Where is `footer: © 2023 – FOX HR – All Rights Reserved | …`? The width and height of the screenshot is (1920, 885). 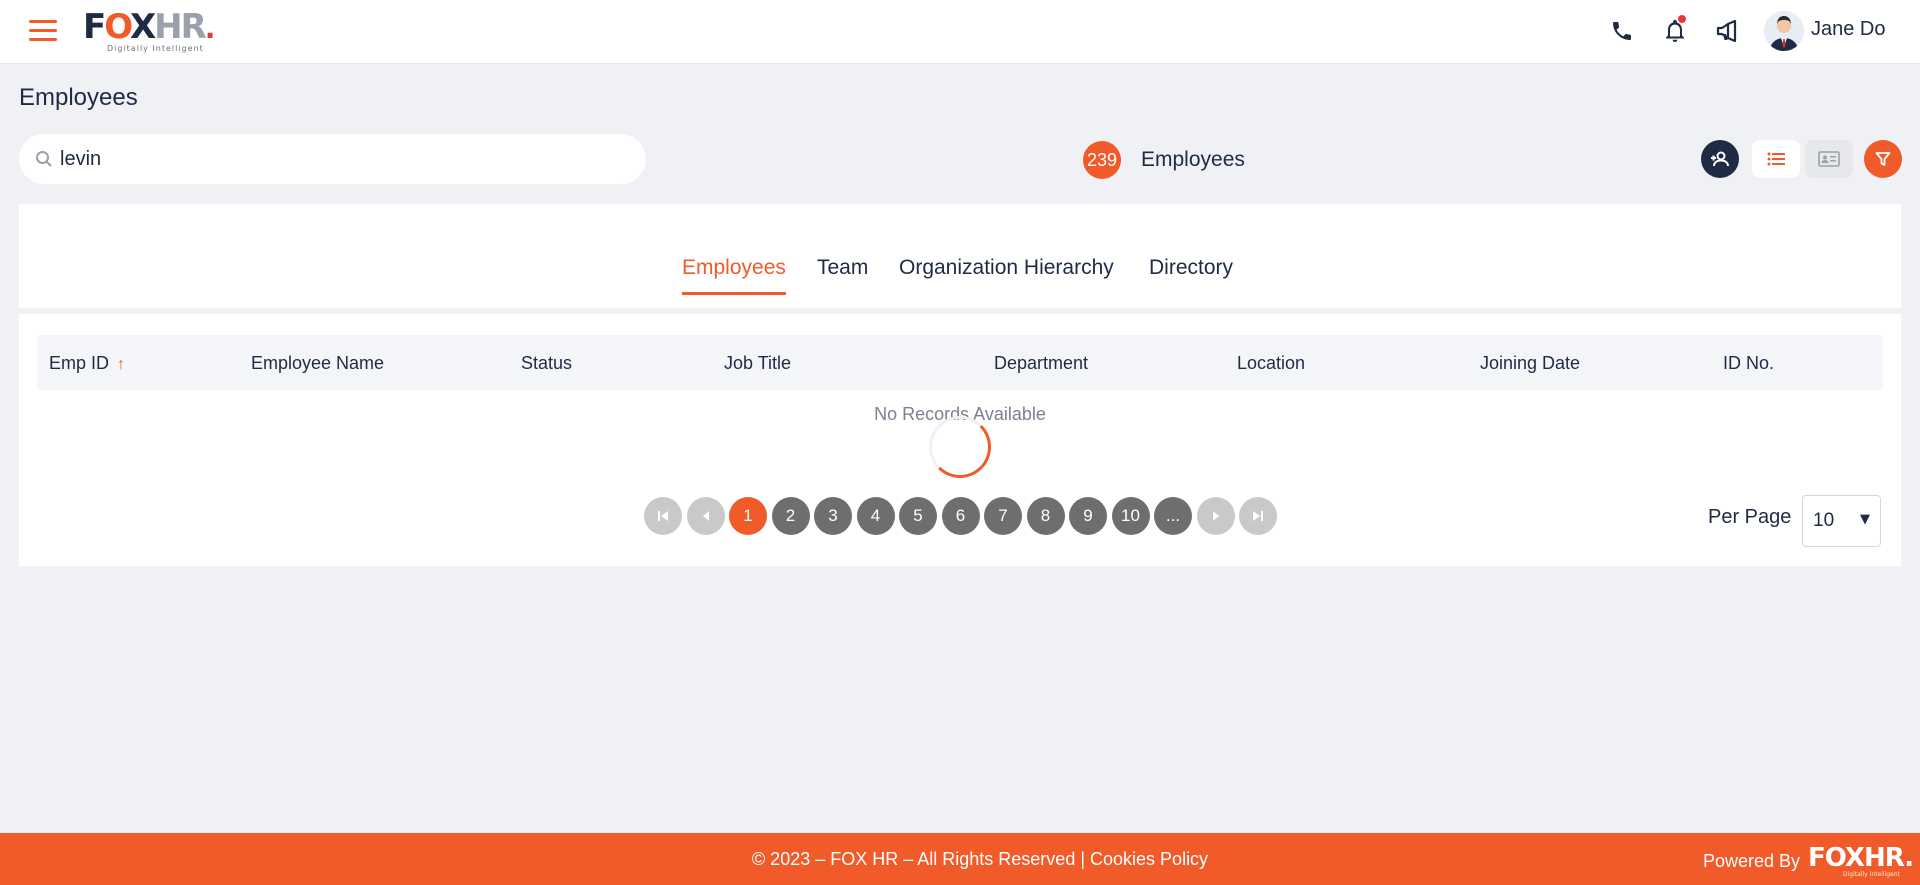
footer: © 2023 – FOX HR – All Rights Reserved | … is located at coordinates (960, 859).